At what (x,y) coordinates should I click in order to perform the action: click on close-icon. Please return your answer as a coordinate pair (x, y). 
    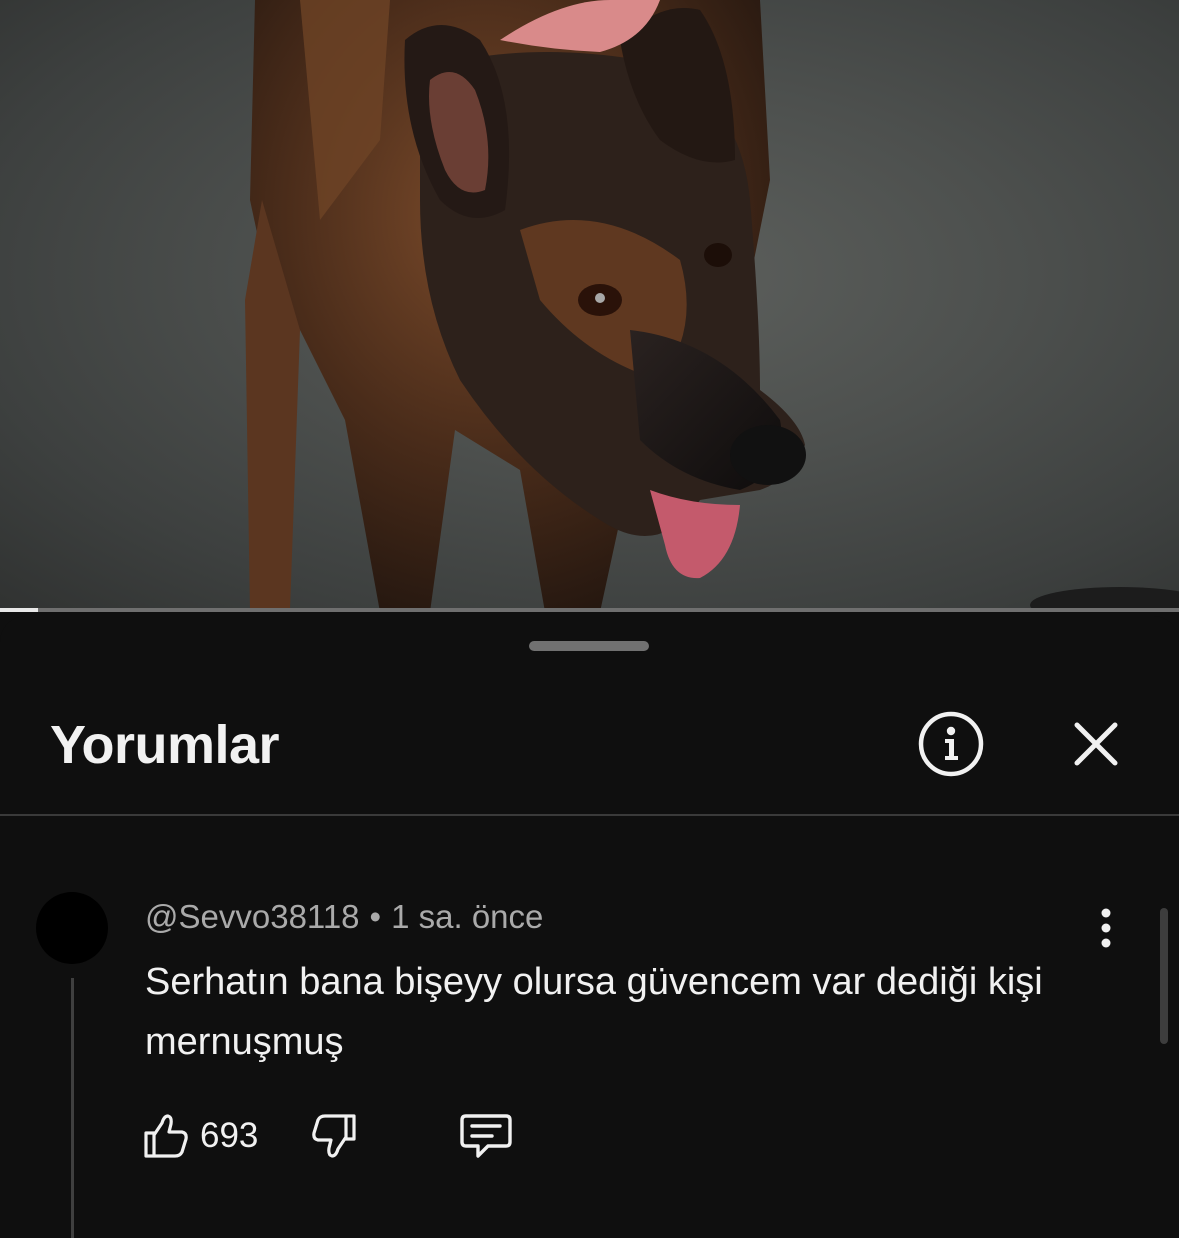
    Looking at the image, I should click on (1096, 744).